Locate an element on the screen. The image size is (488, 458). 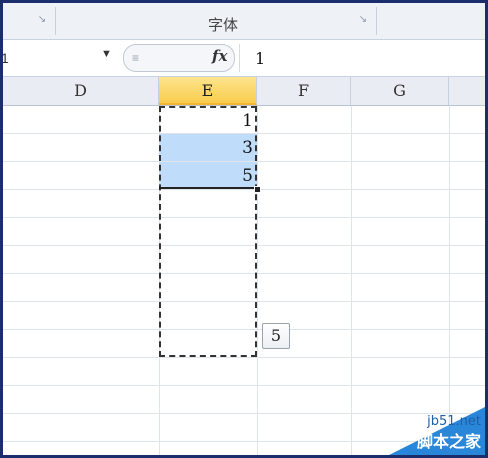
ribbon-font-group: ↘ 字体 ↘ is located at coordinates (244, 21).